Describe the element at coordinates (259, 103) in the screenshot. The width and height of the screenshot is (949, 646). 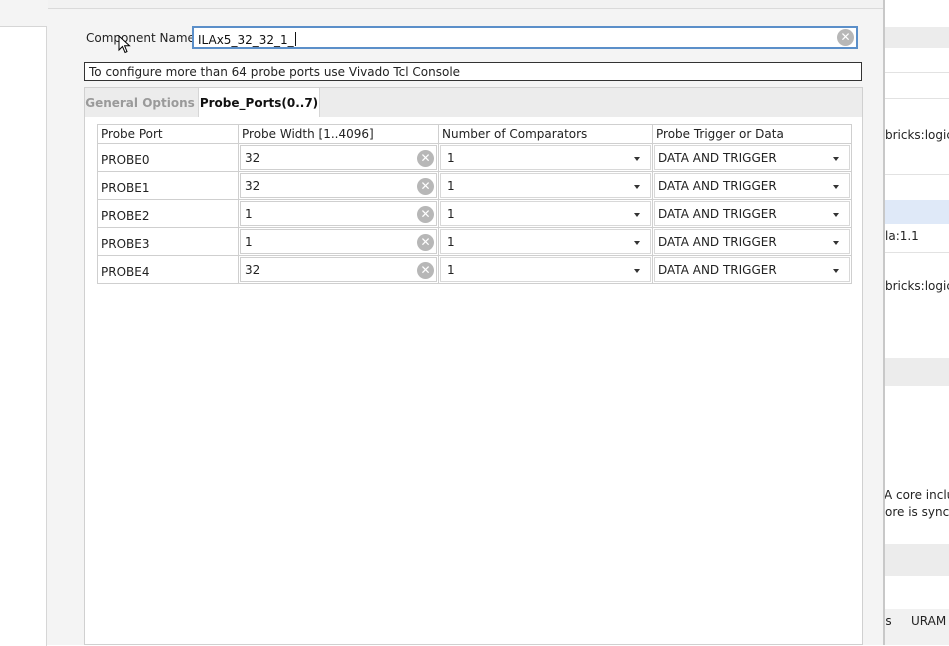
I see `tab-probe-ports: Probe_Ports(0..7)` at that location.